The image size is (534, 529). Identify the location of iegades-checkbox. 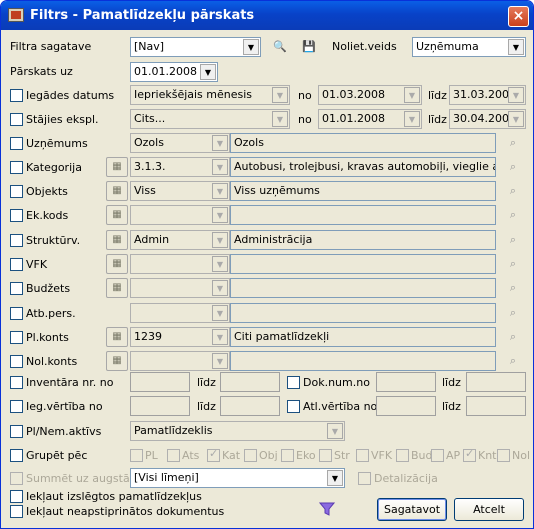
(16, 95).